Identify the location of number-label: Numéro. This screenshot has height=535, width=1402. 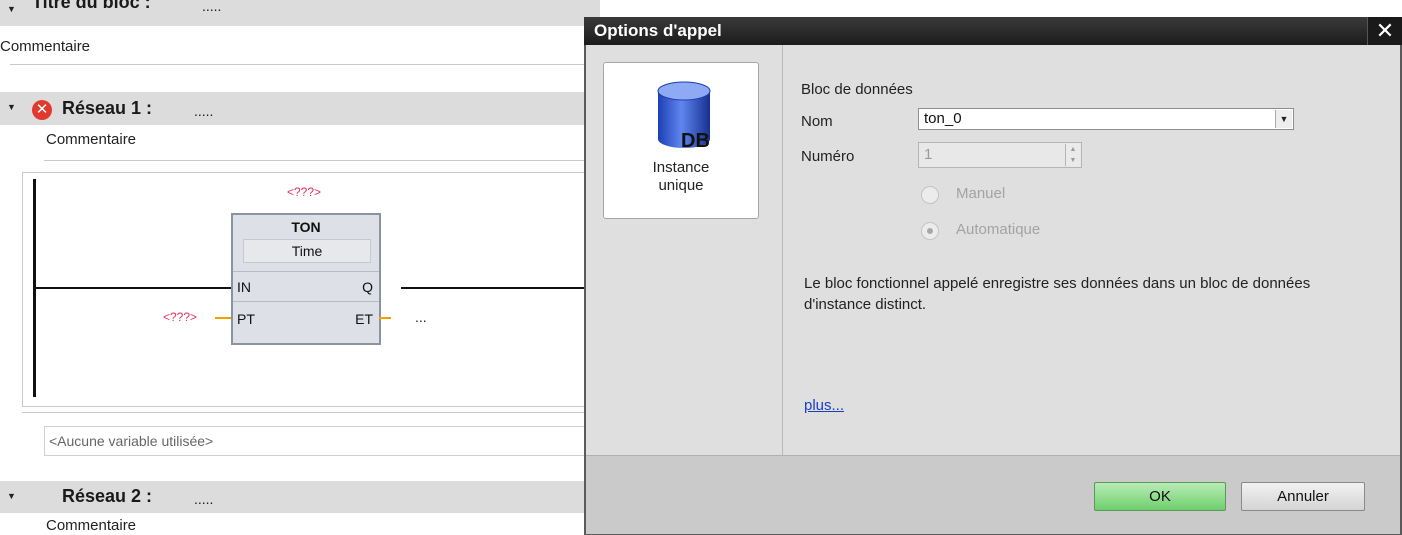
(828, 156).